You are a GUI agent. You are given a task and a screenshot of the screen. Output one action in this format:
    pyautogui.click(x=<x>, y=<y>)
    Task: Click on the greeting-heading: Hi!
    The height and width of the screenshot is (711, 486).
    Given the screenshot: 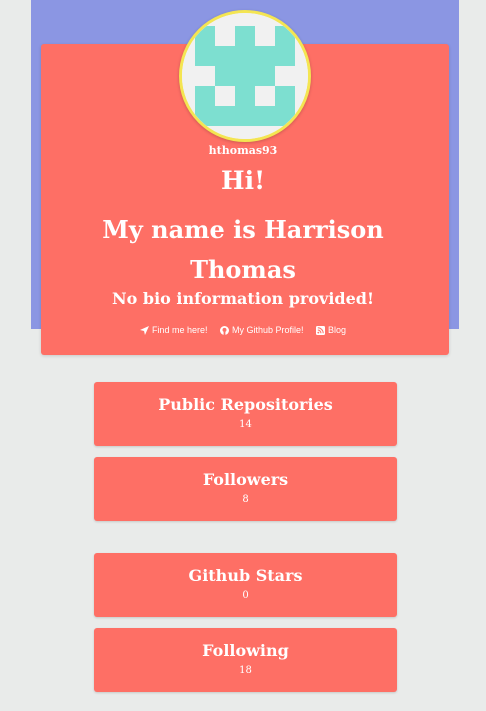 What is the action you would take?
    pyautogui.click(x=243, y=180)
    